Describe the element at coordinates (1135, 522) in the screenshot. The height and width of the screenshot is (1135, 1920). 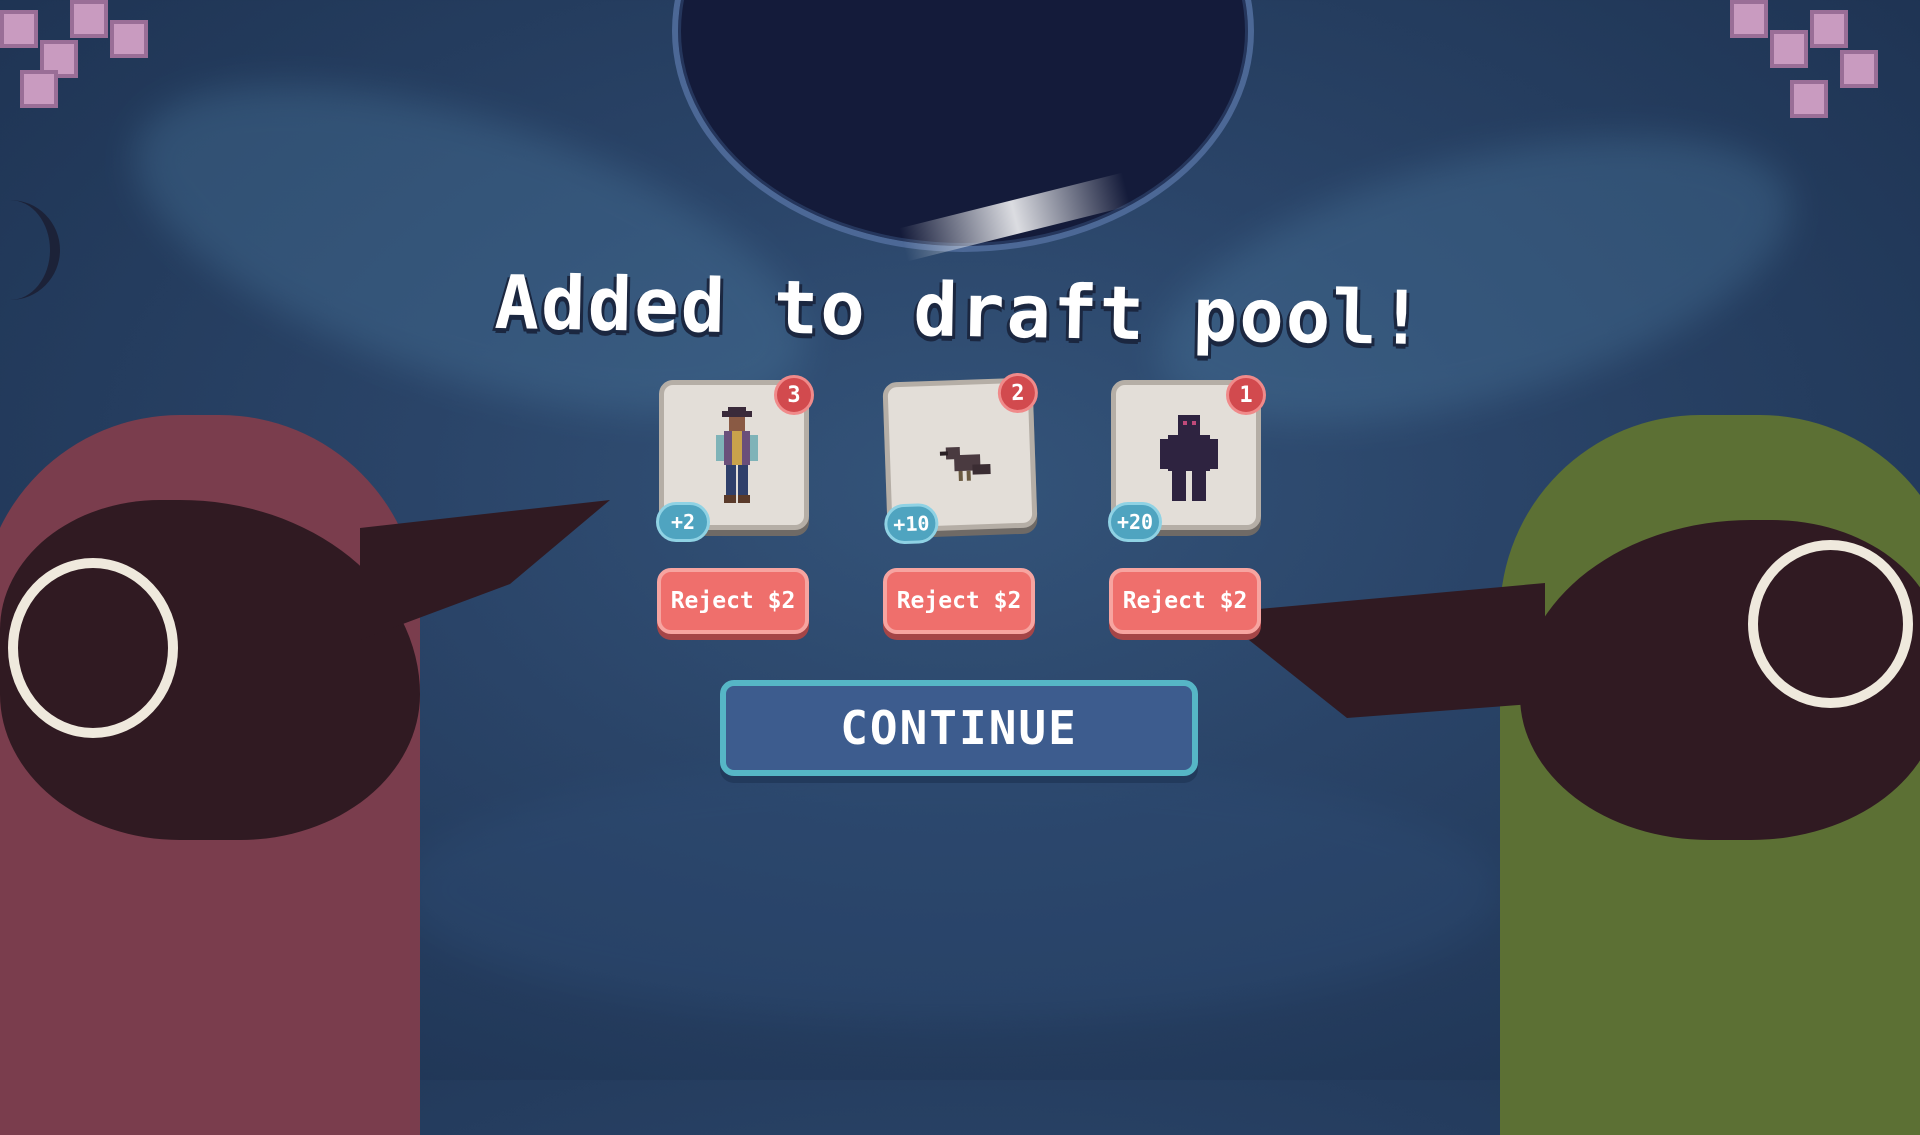
I see `card-value-badge: +20` at that location.